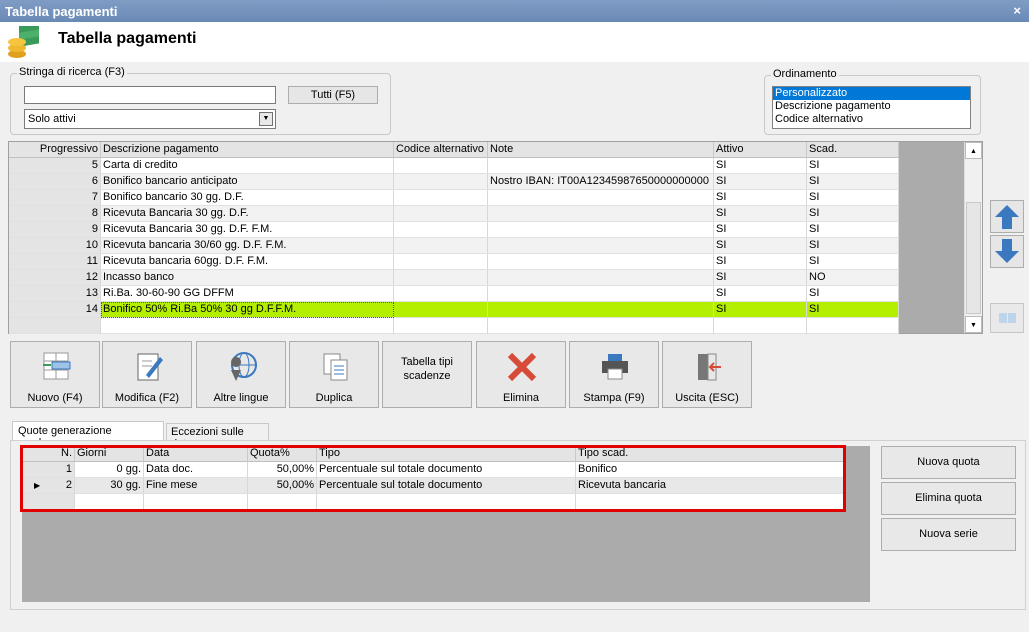  I want to click on toolbar-button-1: Modifica (F2), so click(147, 374).